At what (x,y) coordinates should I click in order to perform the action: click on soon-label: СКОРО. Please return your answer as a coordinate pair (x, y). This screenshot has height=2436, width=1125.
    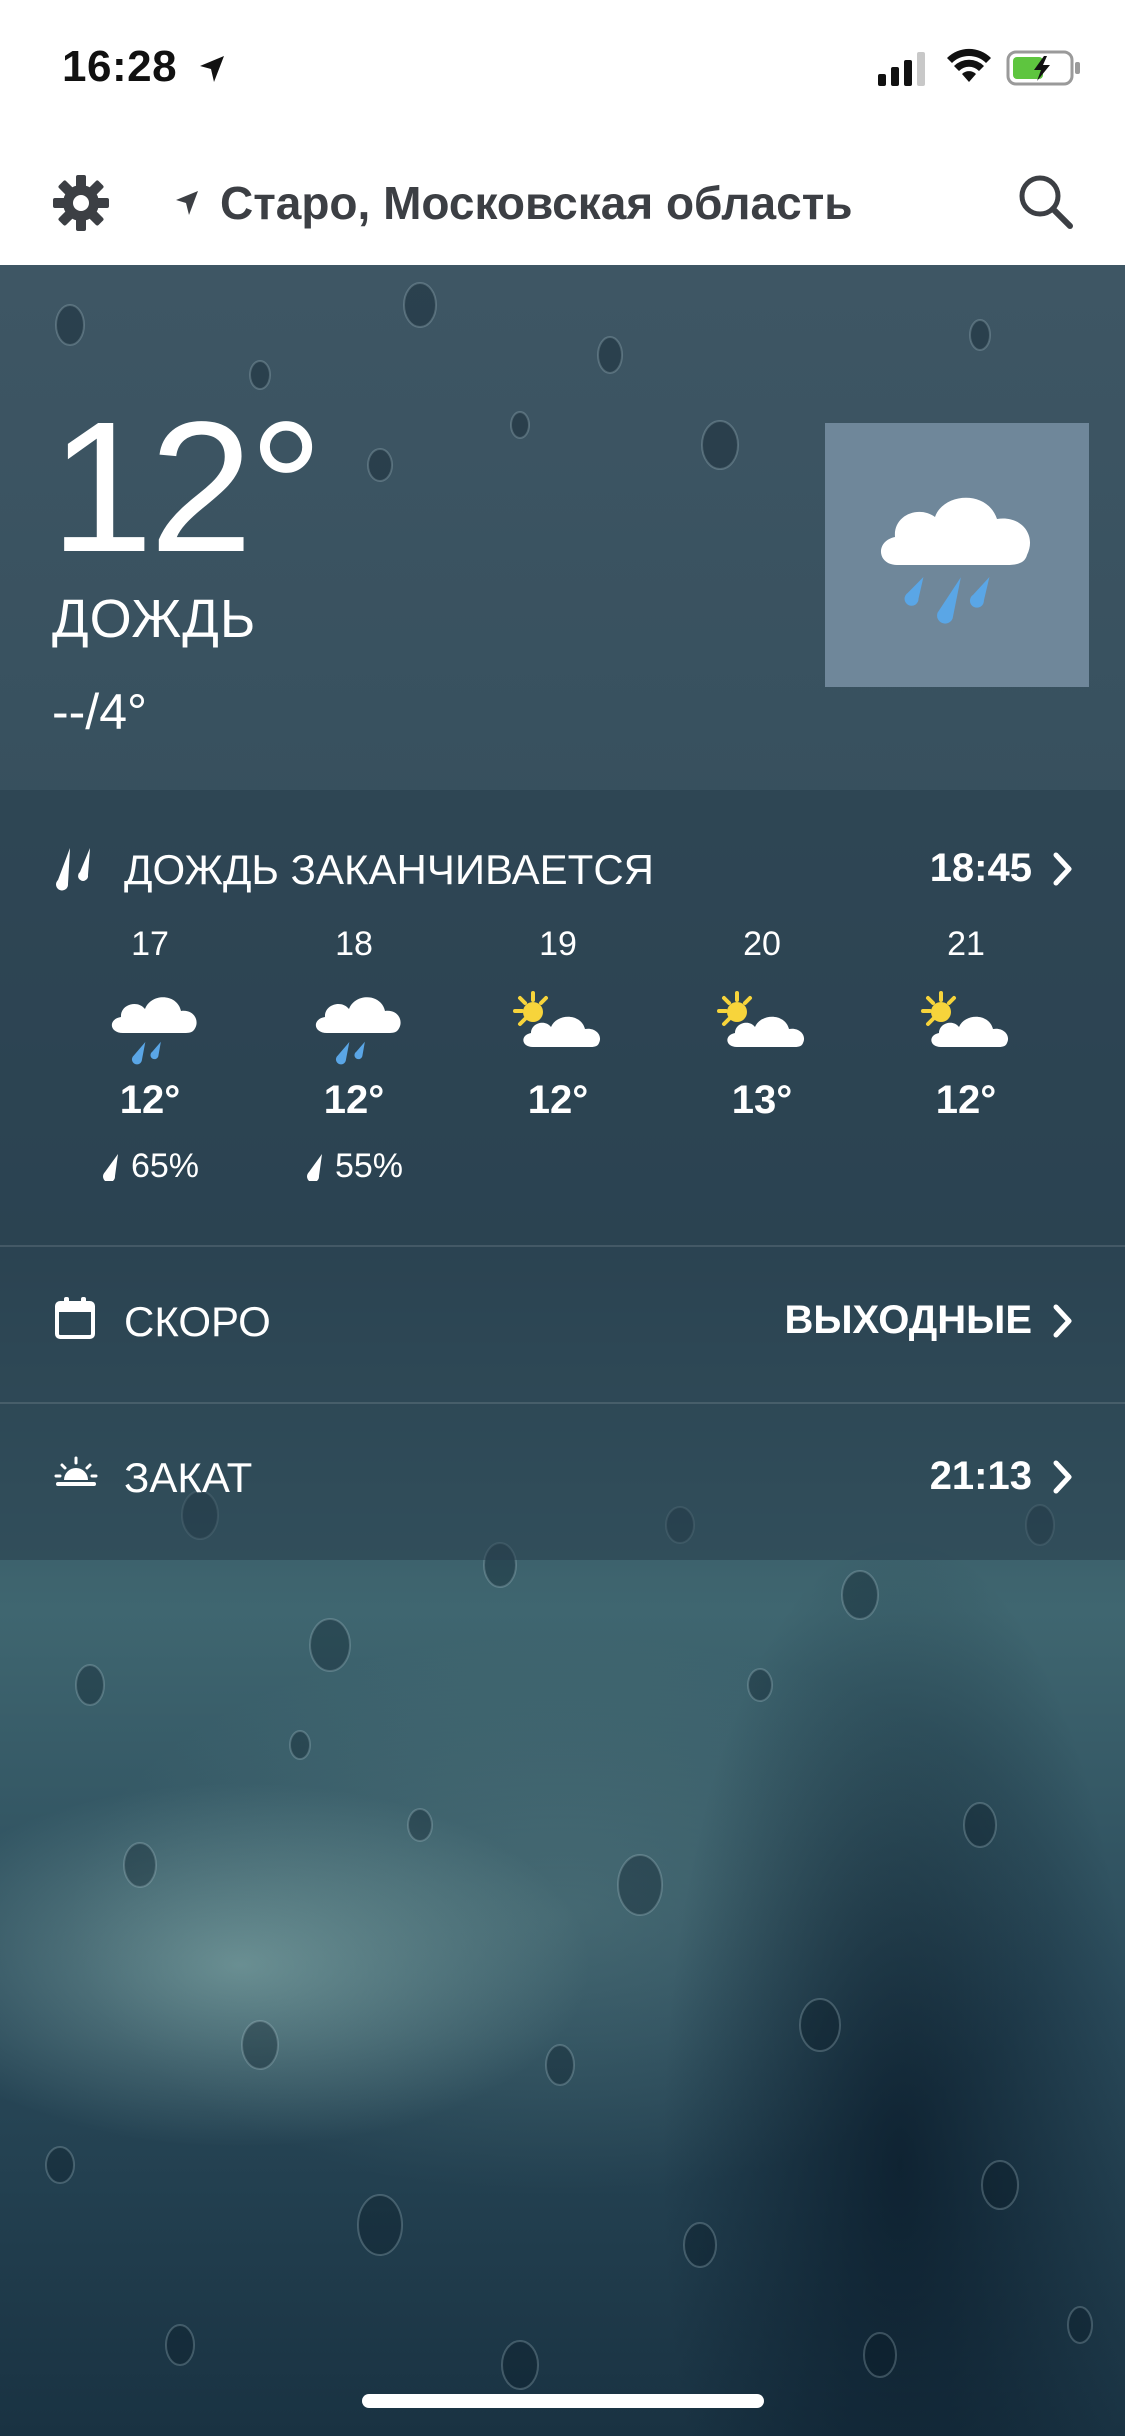
    Looking at the image, I should click on (197, 1321).